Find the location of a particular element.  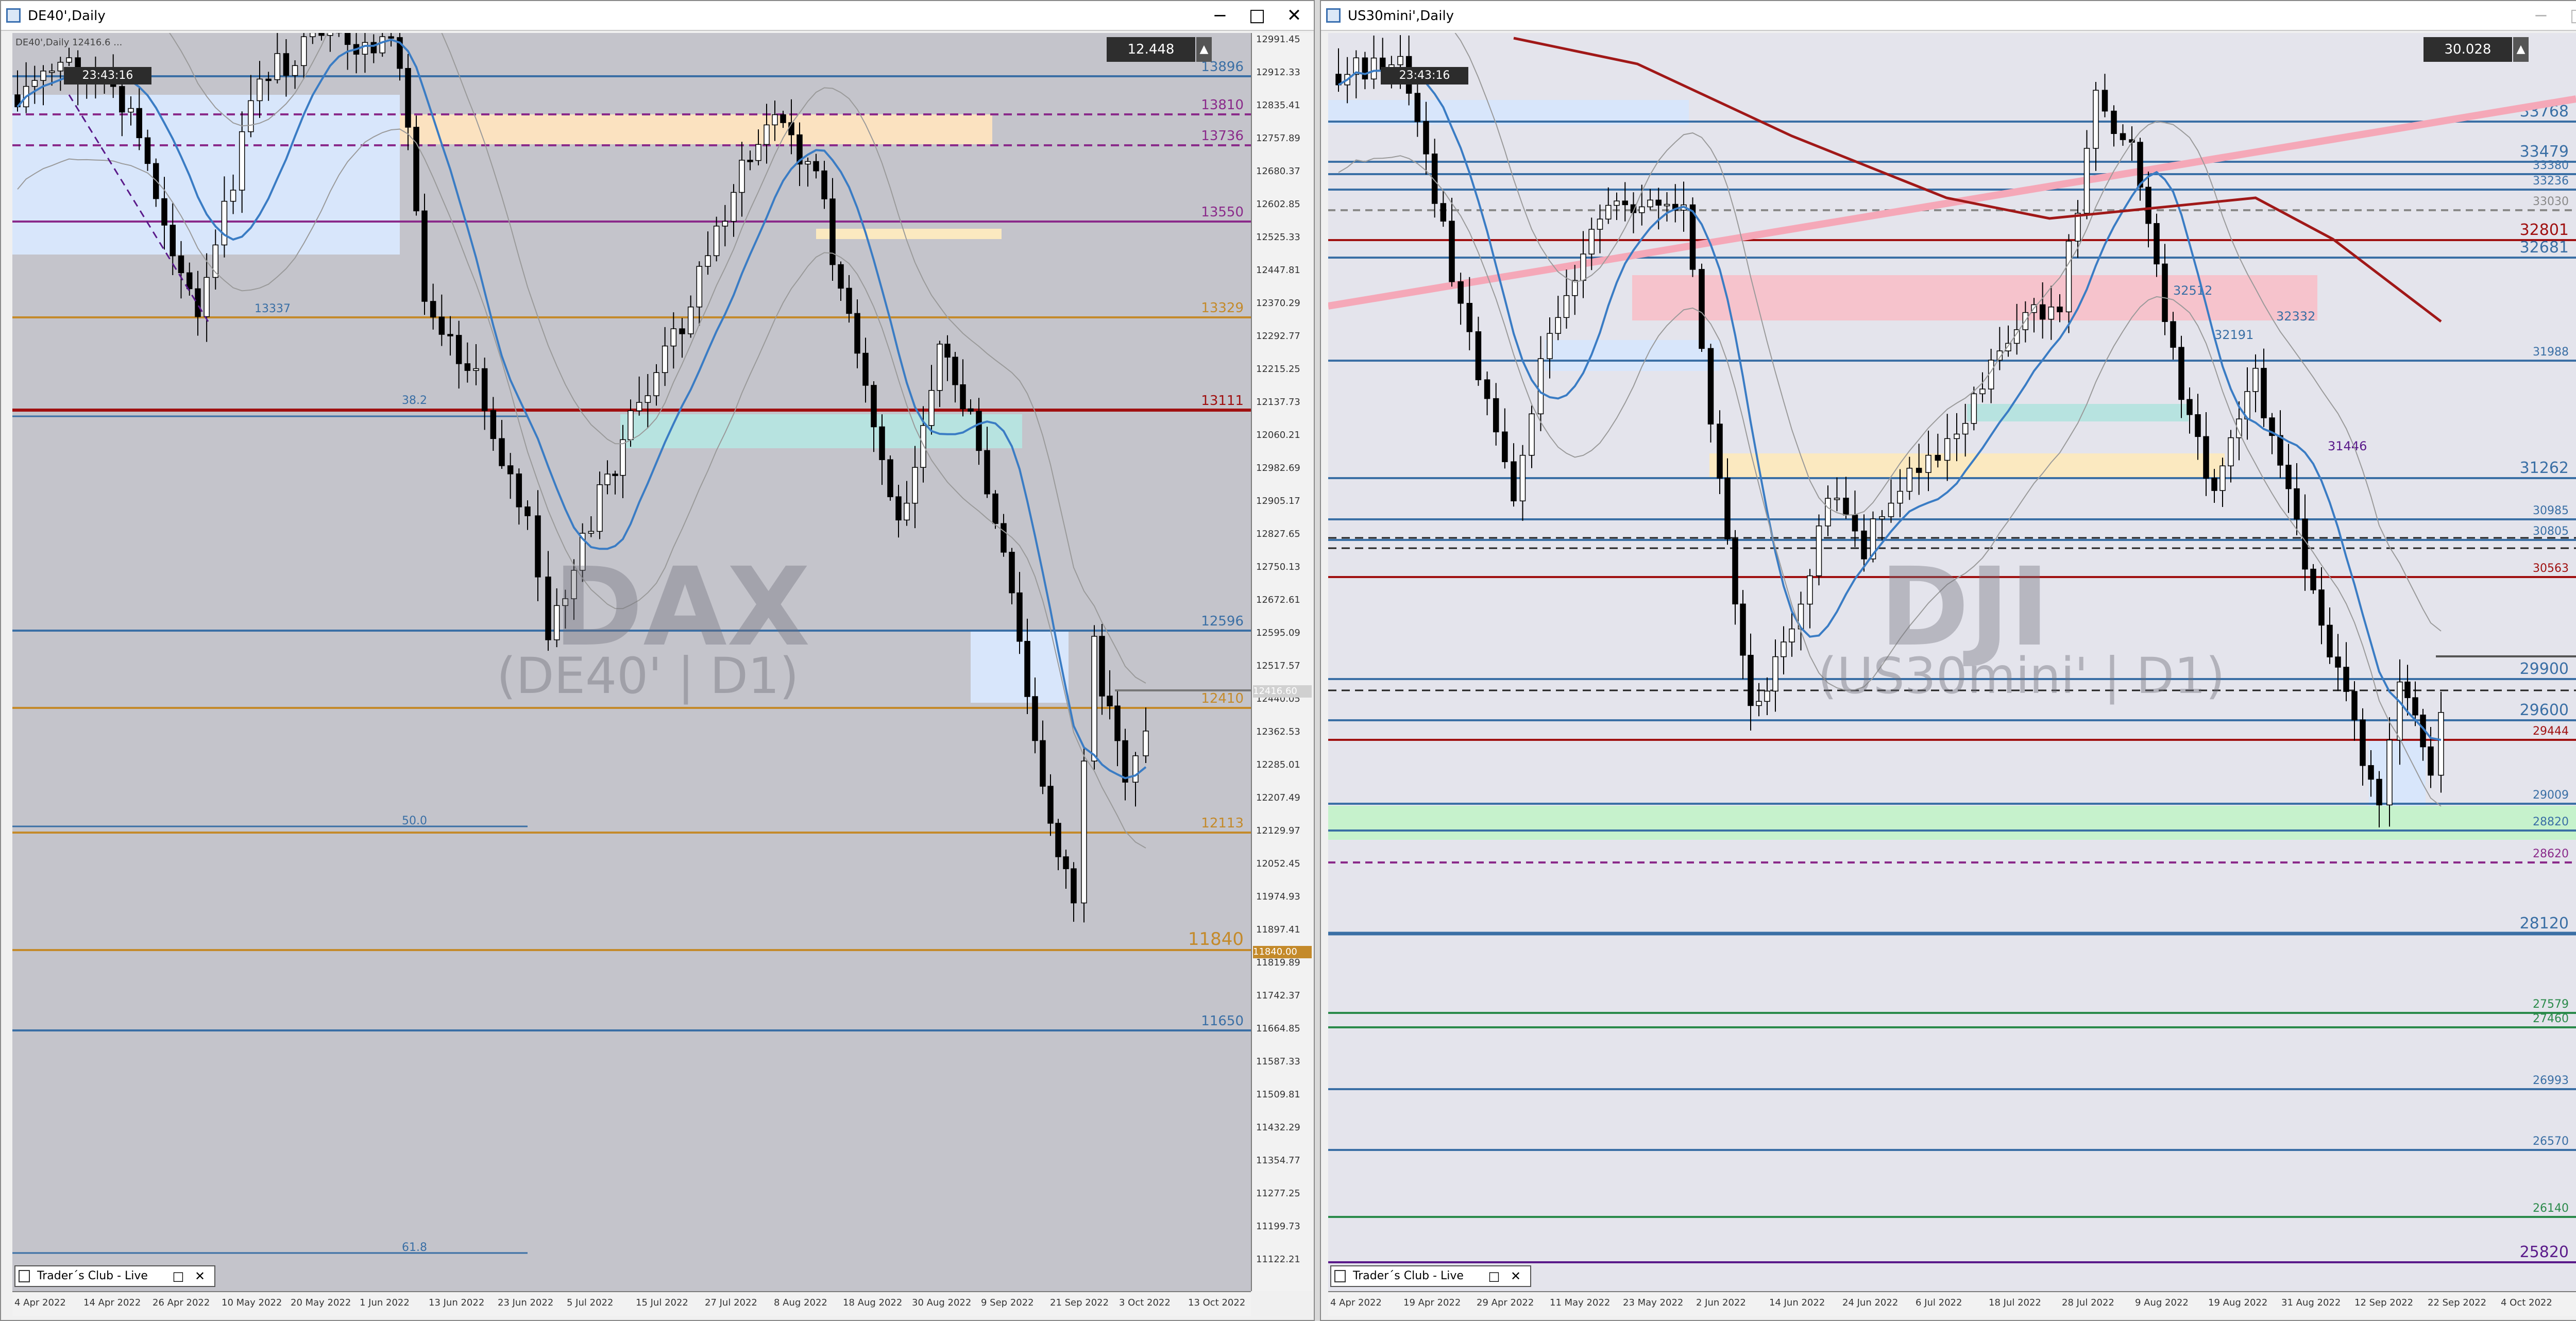

spread-display: 12.448 is located at coordinates (1151, 49).